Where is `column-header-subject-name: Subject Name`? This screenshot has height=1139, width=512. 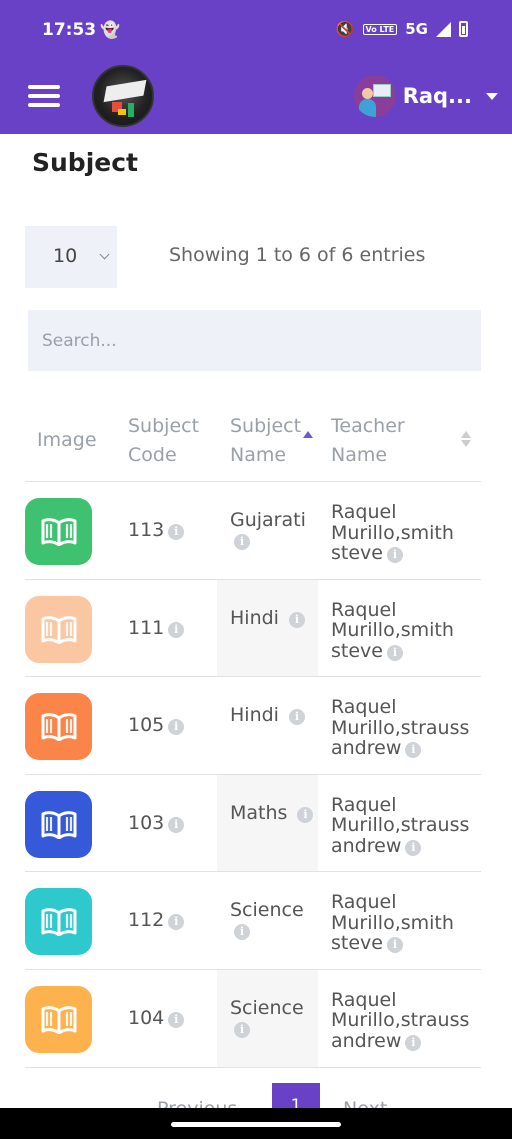
column-header-subject-name: Subject Name is located at coordinates (277, 441).